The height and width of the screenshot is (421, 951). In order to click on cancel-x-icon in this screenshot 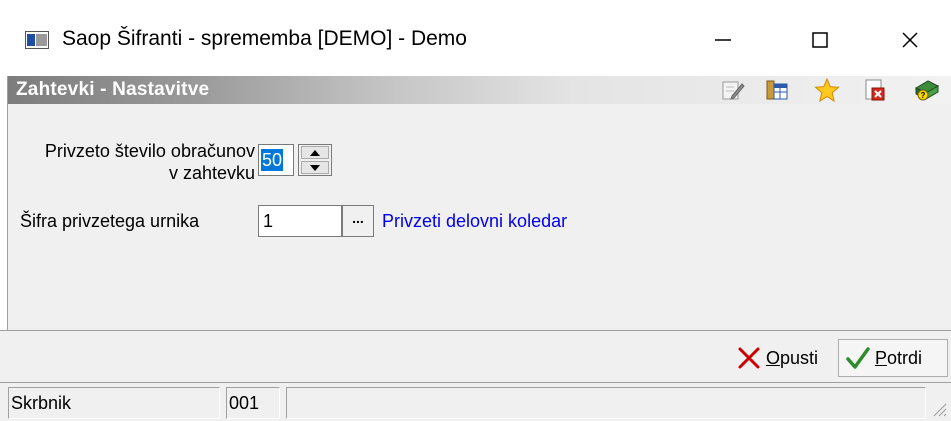, I will do `click(749, 358)`.